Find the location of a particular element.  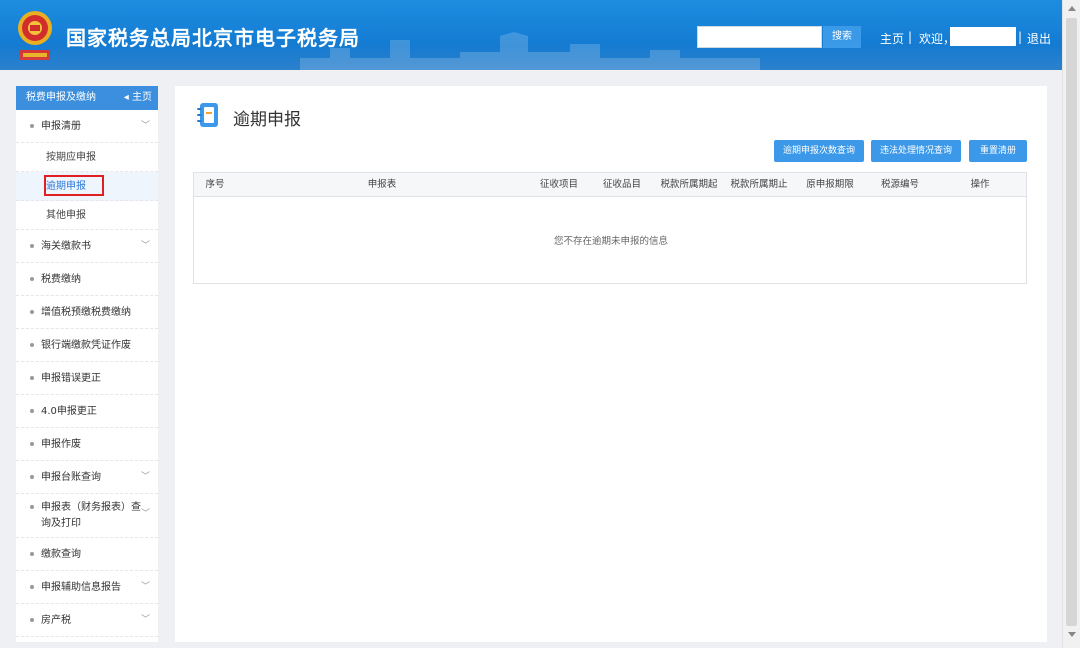

sidebar-title: 税费申报及缴纳 is located at coordinates (61, 97).